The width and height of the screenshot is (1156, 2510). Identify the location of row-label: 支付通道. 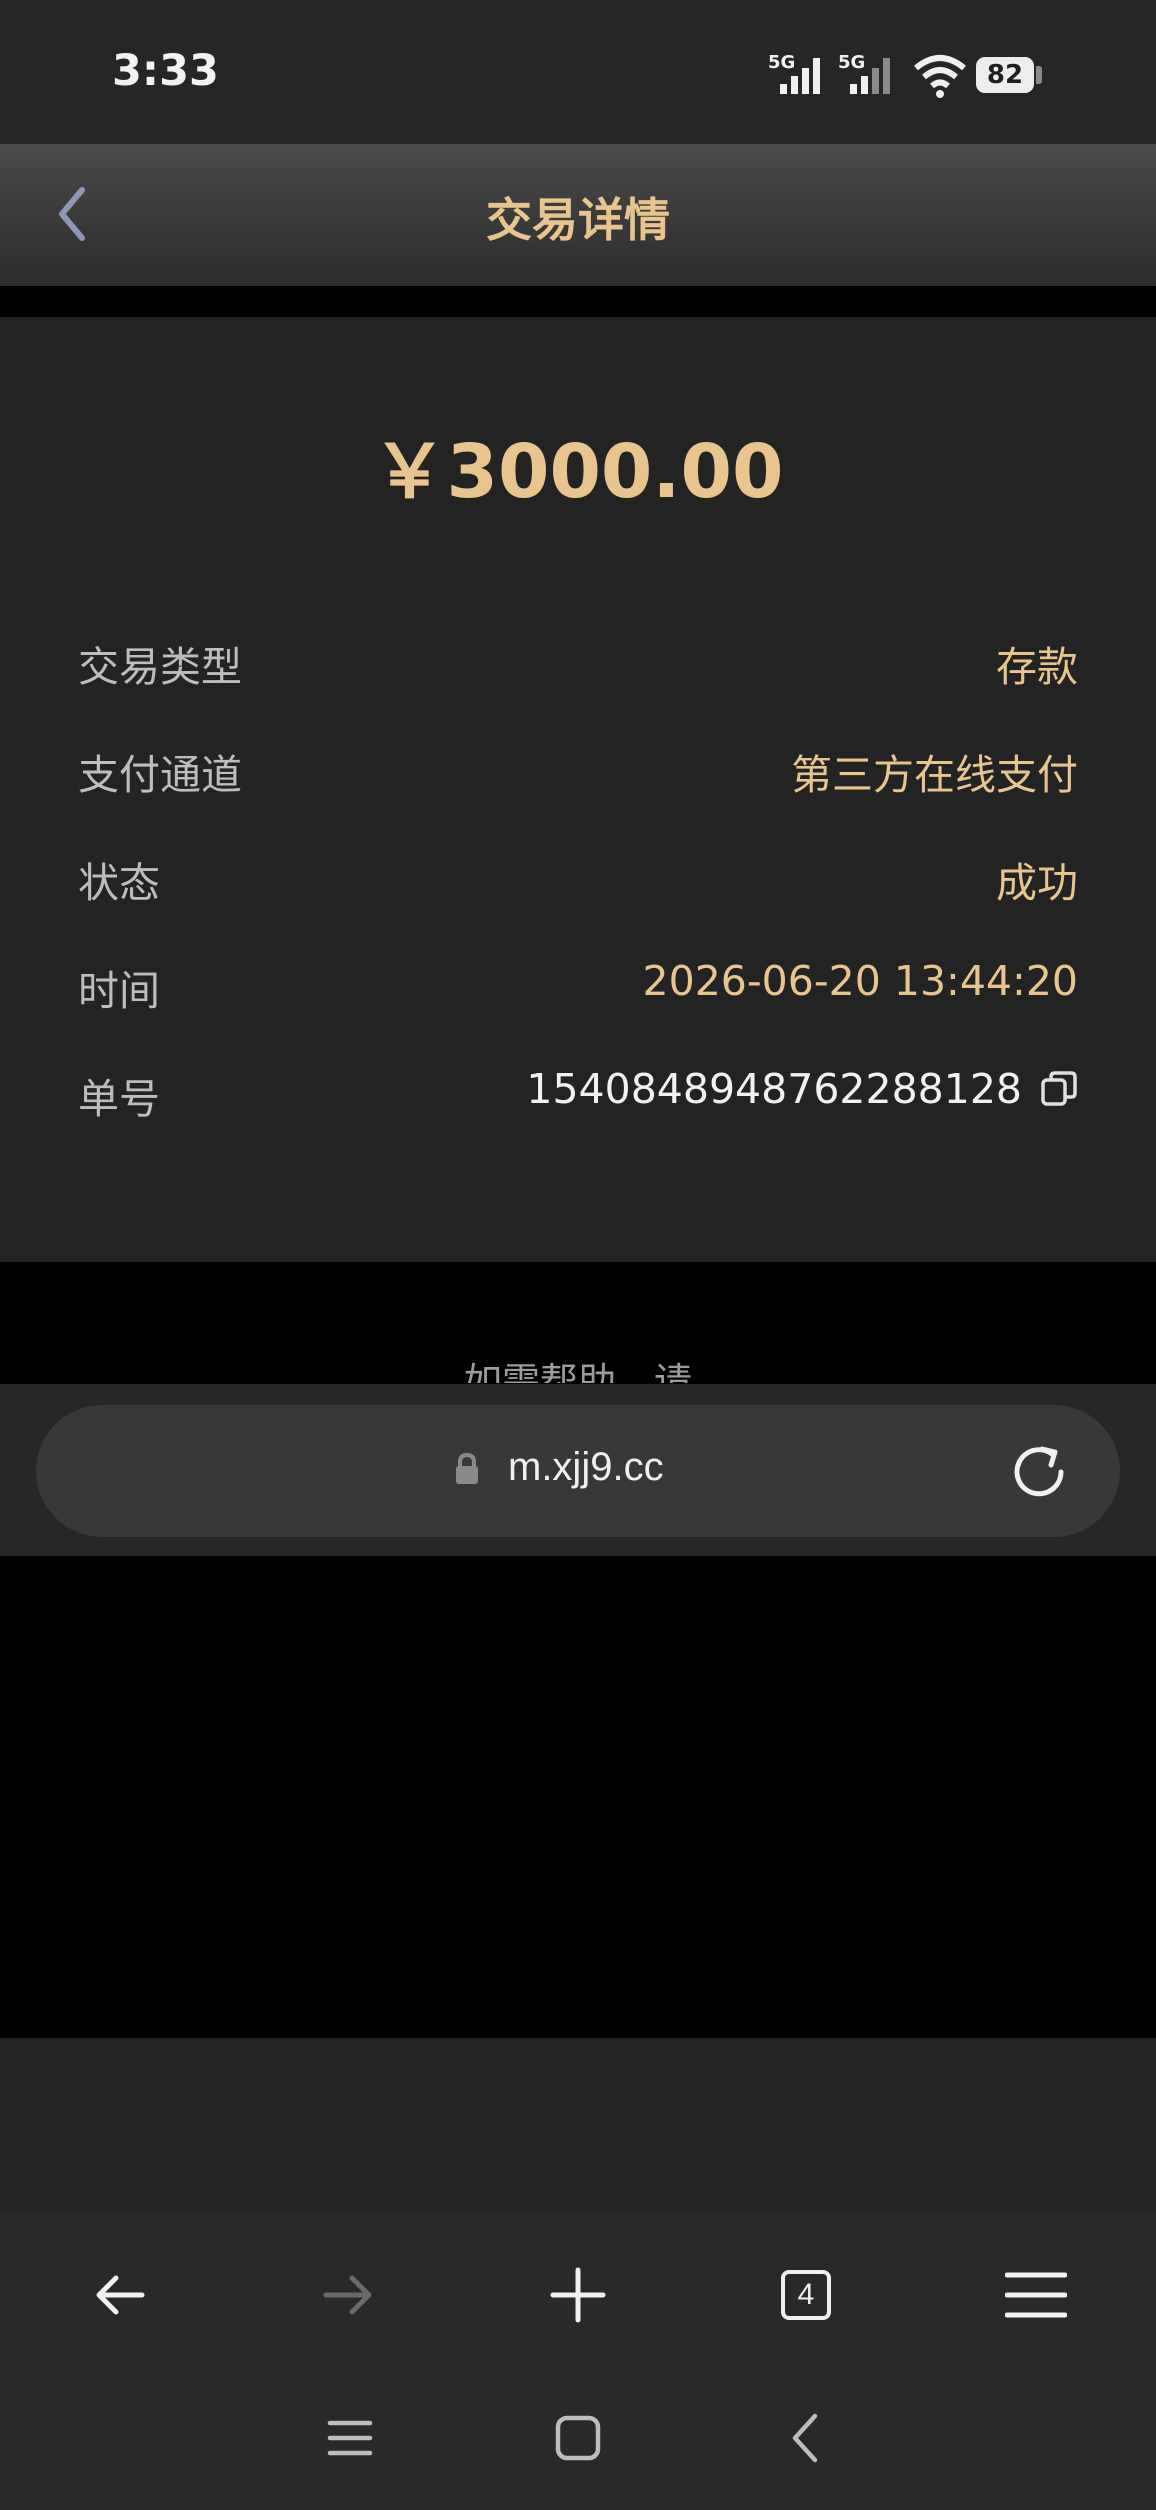
(160, 775).